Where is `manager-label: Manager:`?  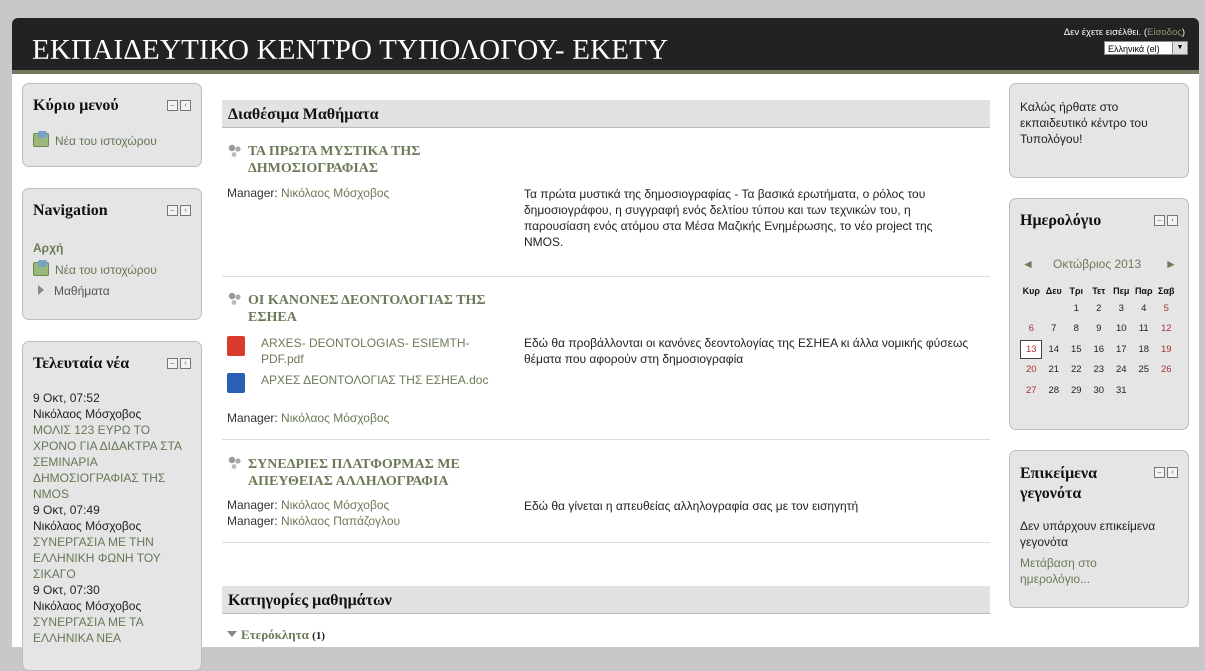 manager-label: Manager: is located at coordinates (252, 418).